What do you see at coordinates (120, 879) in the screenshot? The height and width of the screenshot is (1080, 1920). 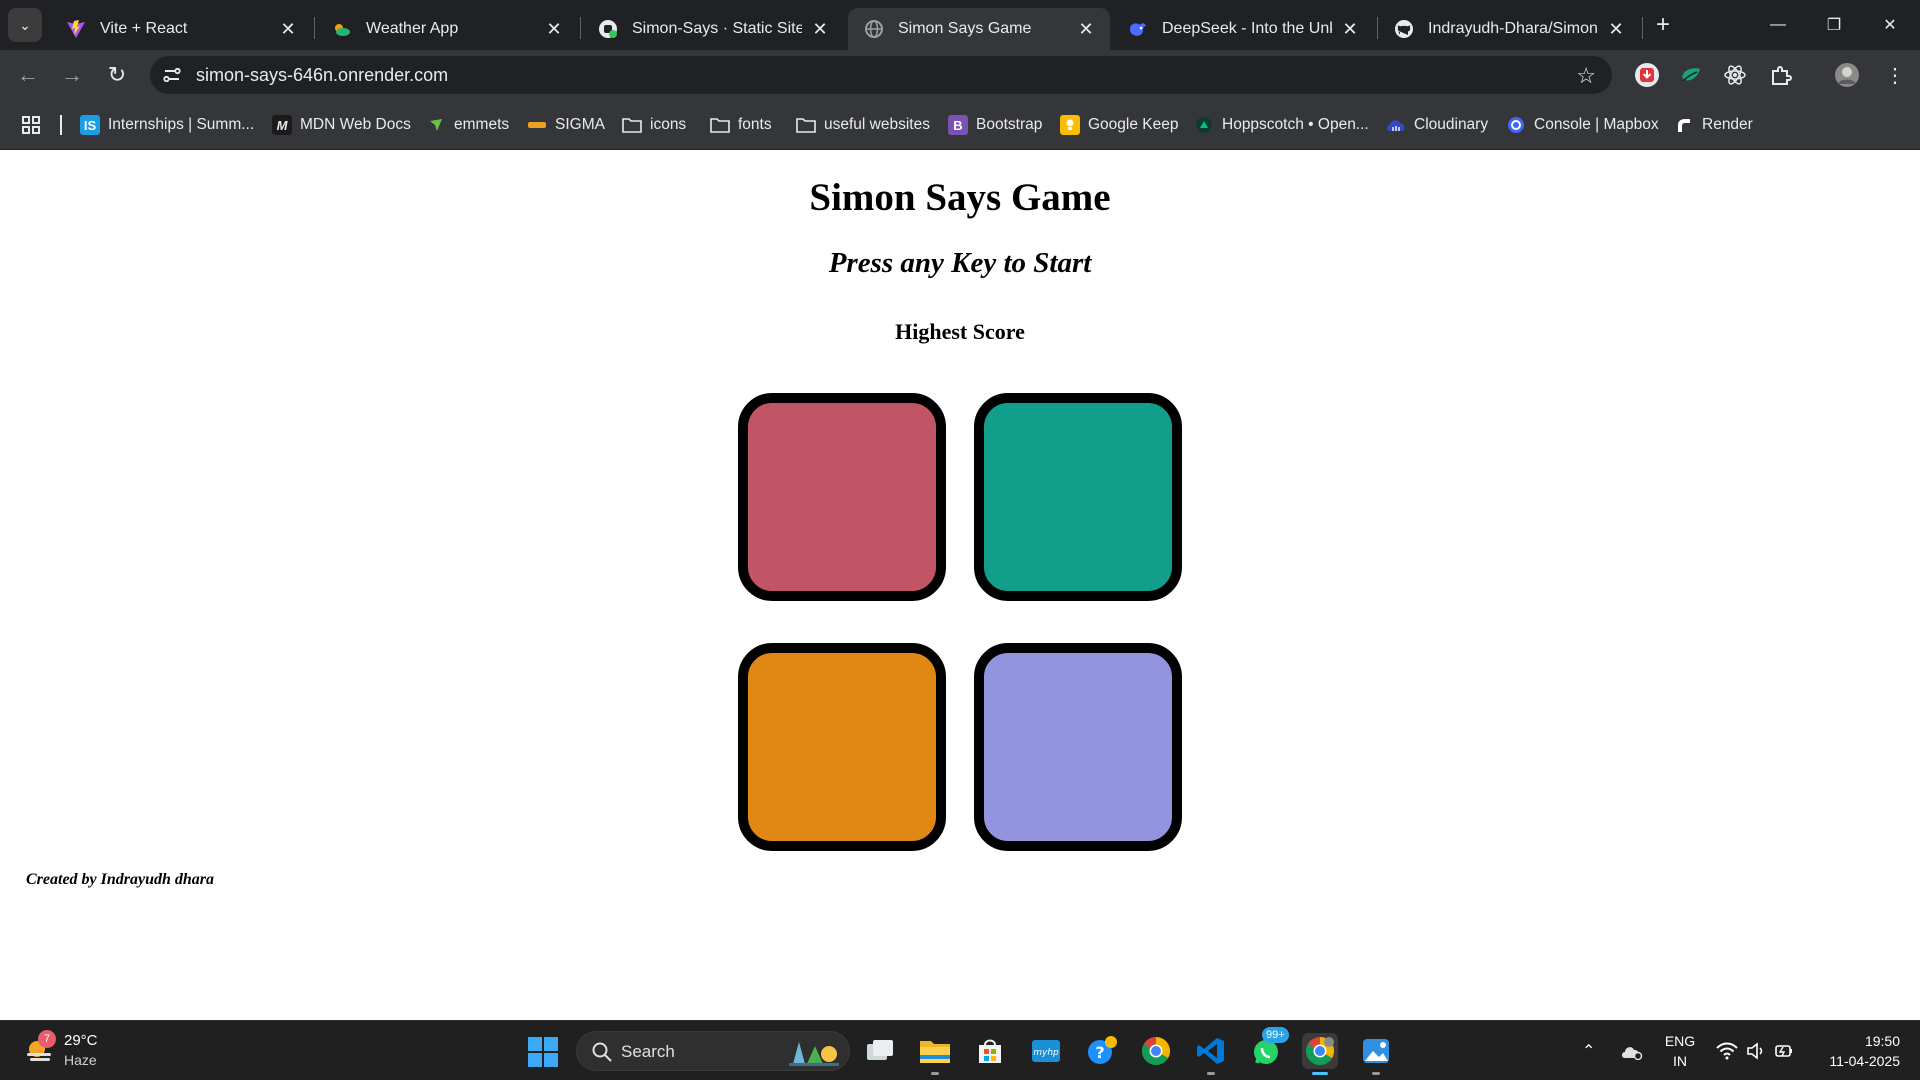 I see `footer-credit: Created by Indrayudh dhara` at bounding box center [120, 879].